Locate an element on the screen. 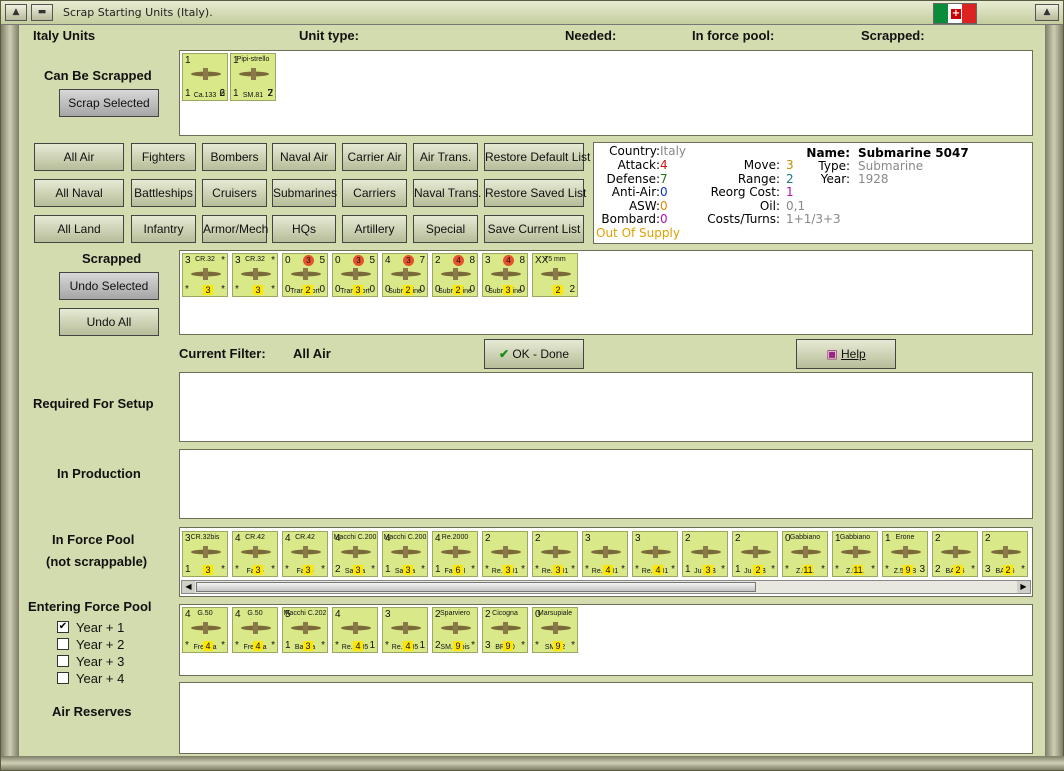 The image size is (1064, 771). year3-checkbox is located at coordinates (63, 661).